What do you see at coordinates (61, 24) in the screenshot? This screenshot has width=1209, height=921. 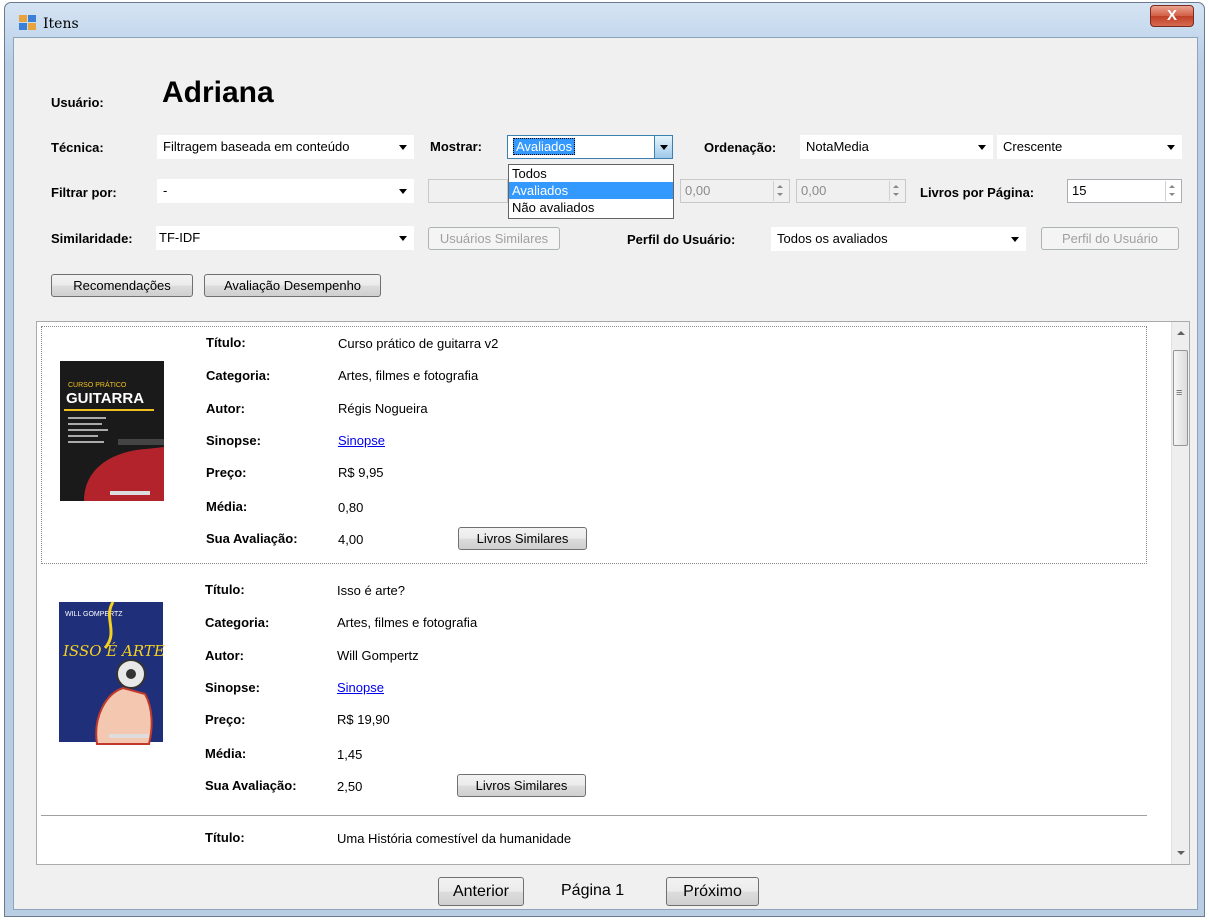 I see `window-title: Itens` at bounding box center [61, 24].